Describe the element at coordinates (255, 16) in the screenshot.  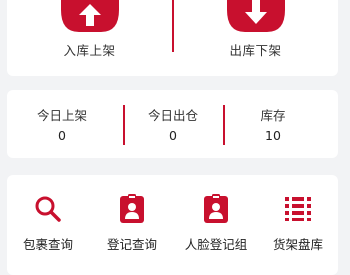
I see `cloud-download-icon` at that location.